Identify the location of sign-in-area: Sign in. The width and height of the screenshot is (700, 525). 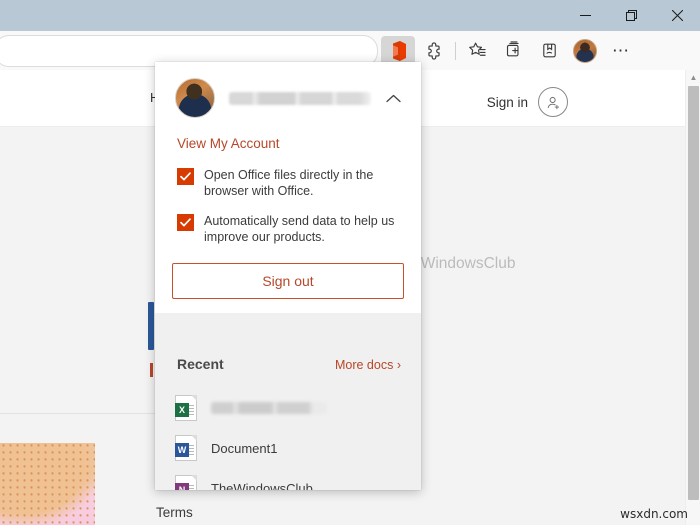
(527, 102).